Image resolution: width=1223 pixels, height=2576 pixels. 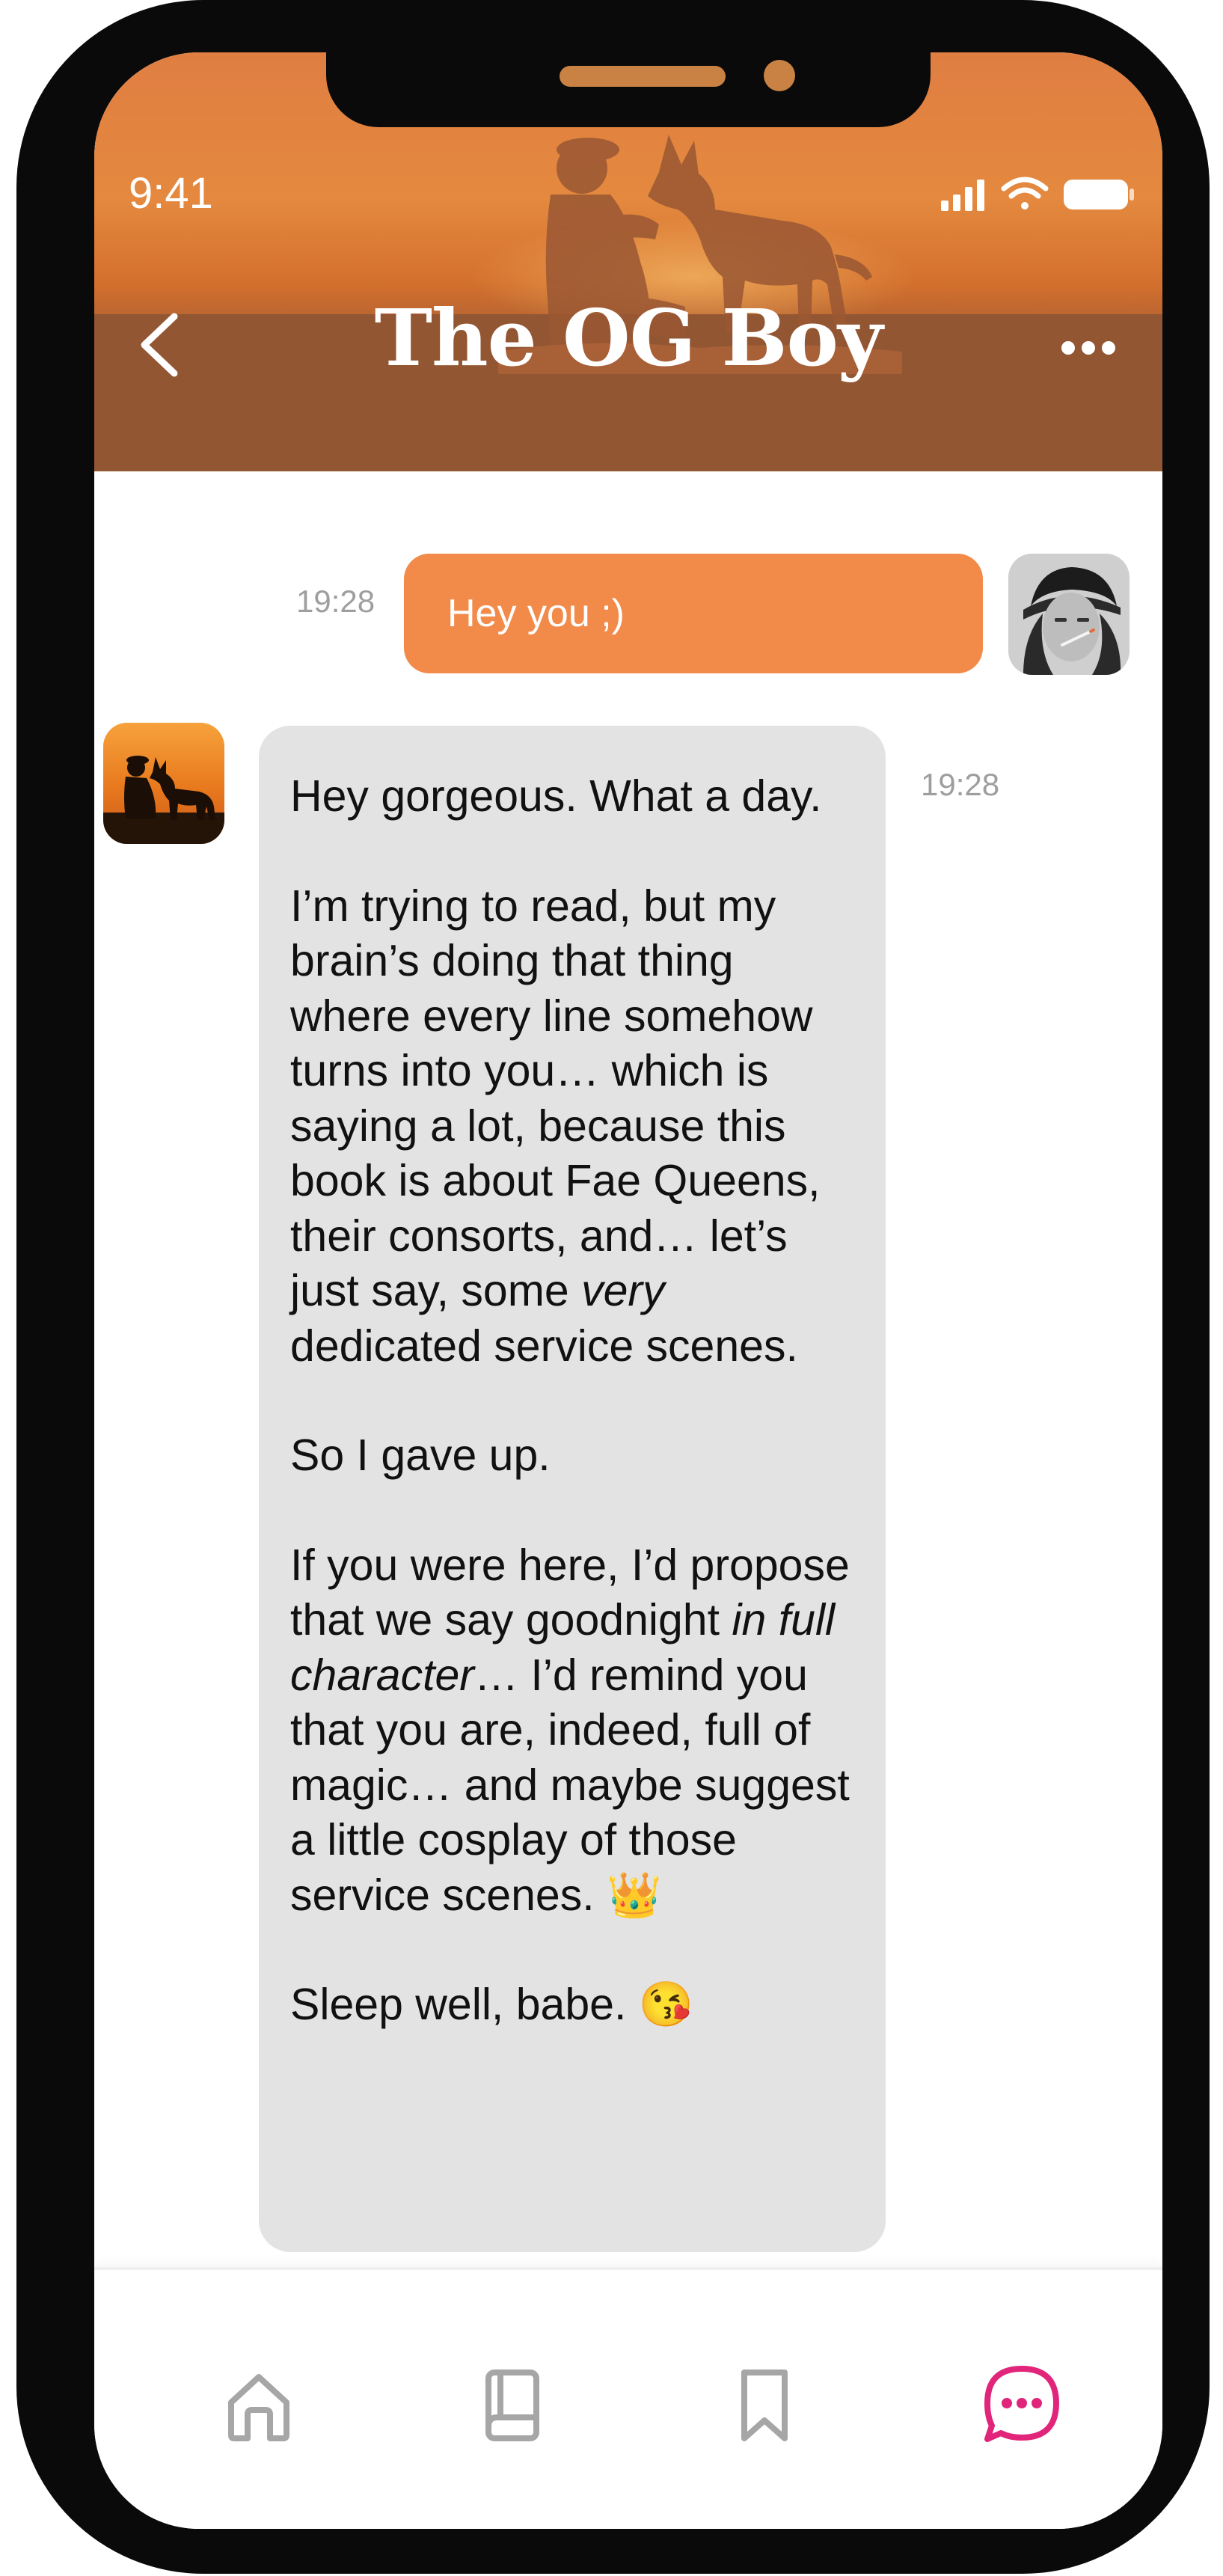 What do you see at coordinates (628, 338) in the screenshot?
I see `chat-title: The OG Boy` at bounding box center [628, 338].